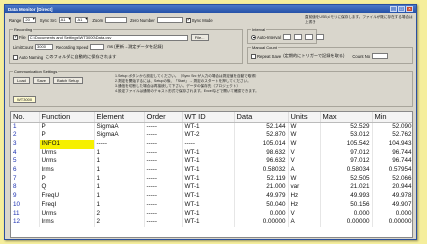 This screenshot has height=244, width=427. I want to click on cell-data: 96.632, so click(261, 162).